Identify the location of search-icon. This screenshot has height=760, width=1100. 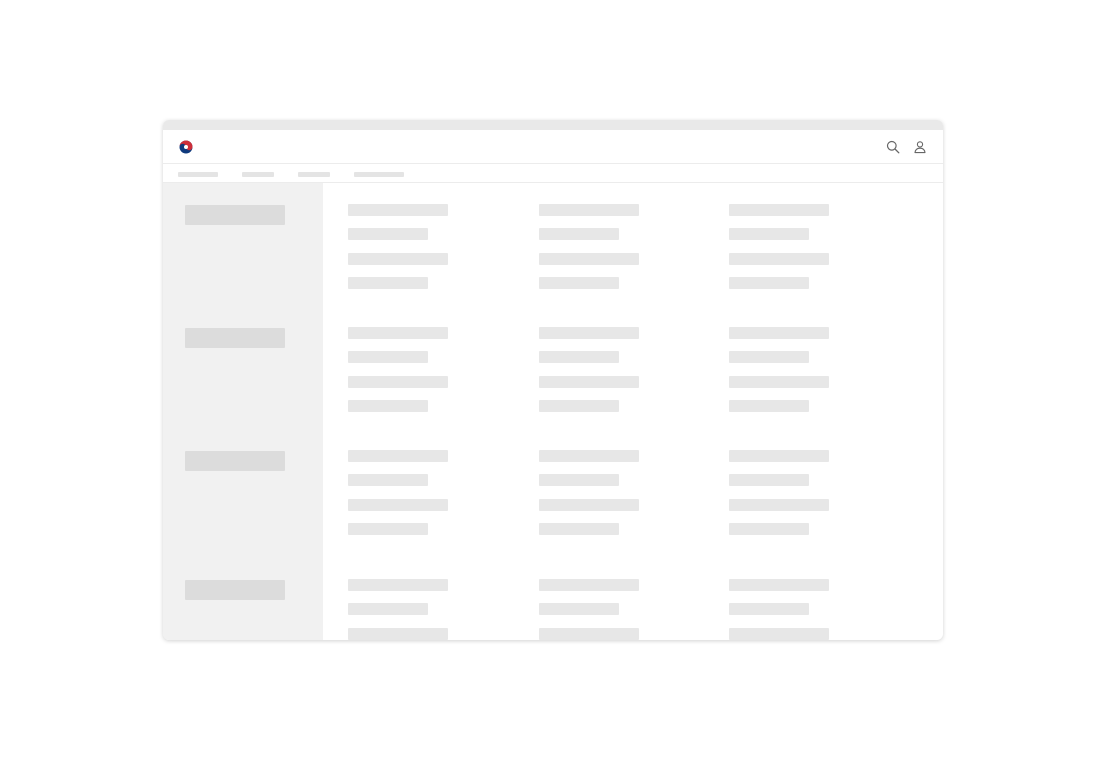
(893, 147).